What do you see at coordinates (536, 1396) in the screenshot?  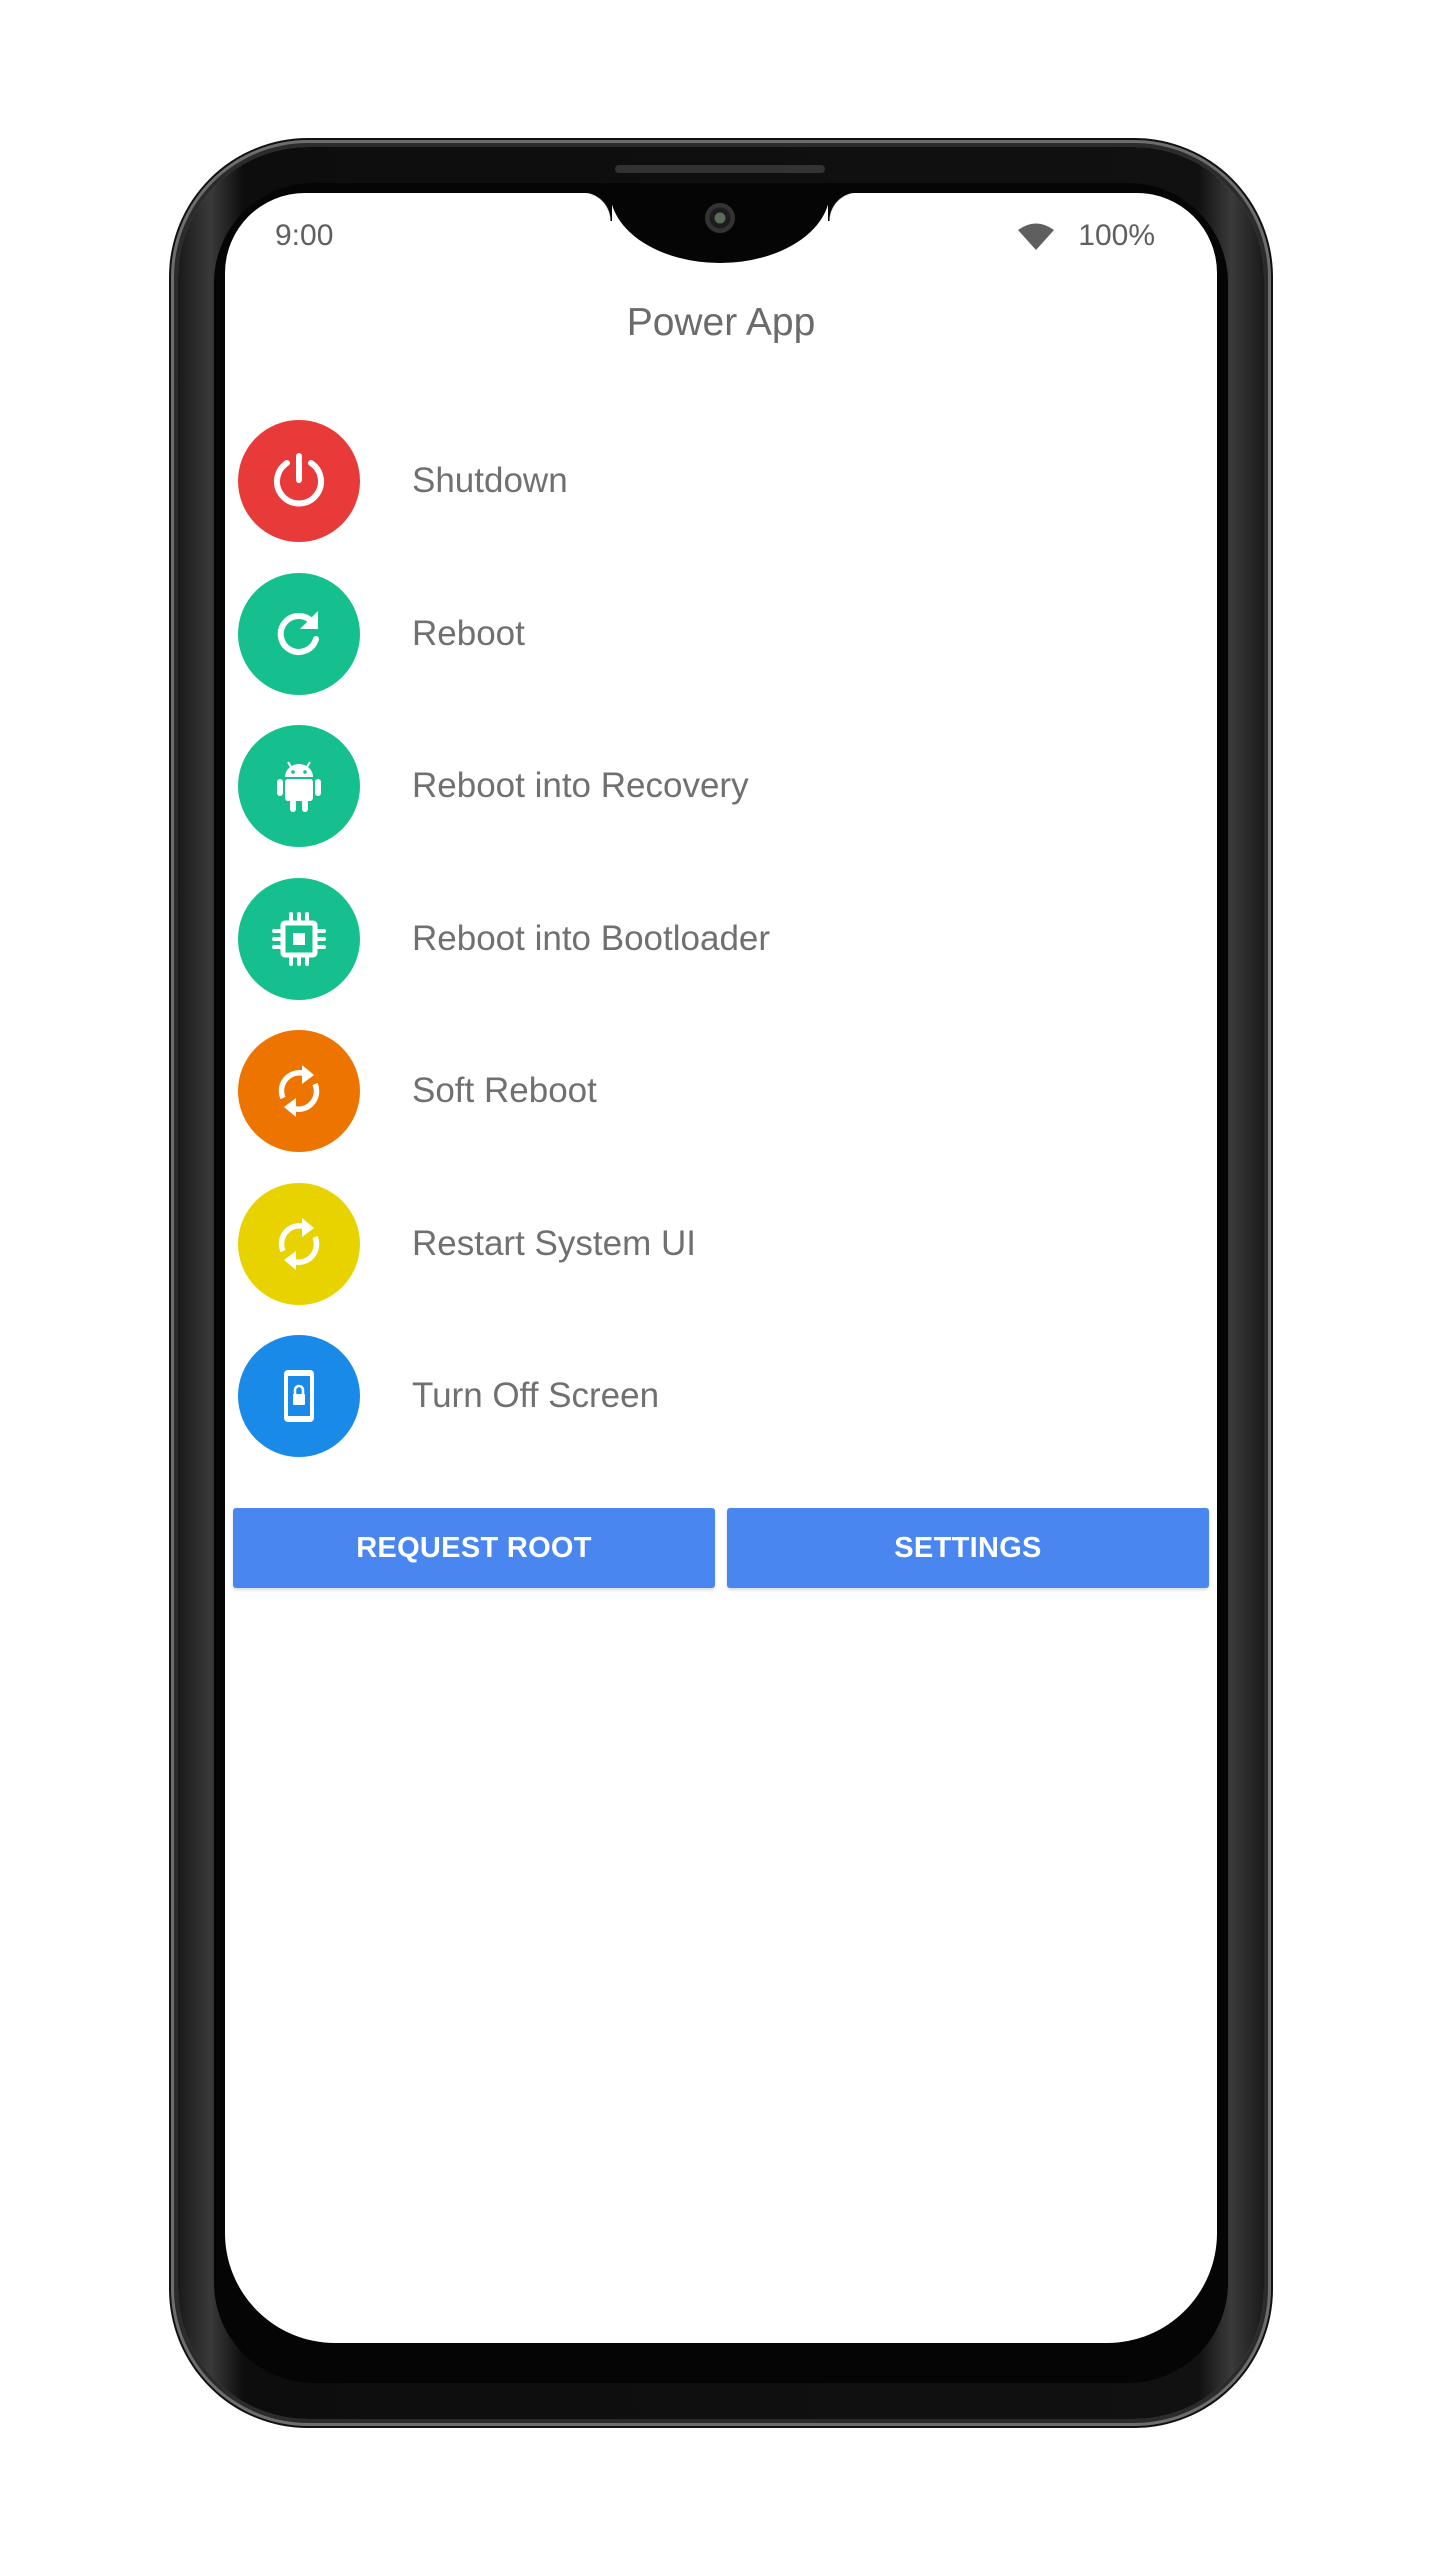 I see `menu-label-turn-off-screen: Turn Off Screen` at bounding box center [536, 1396].